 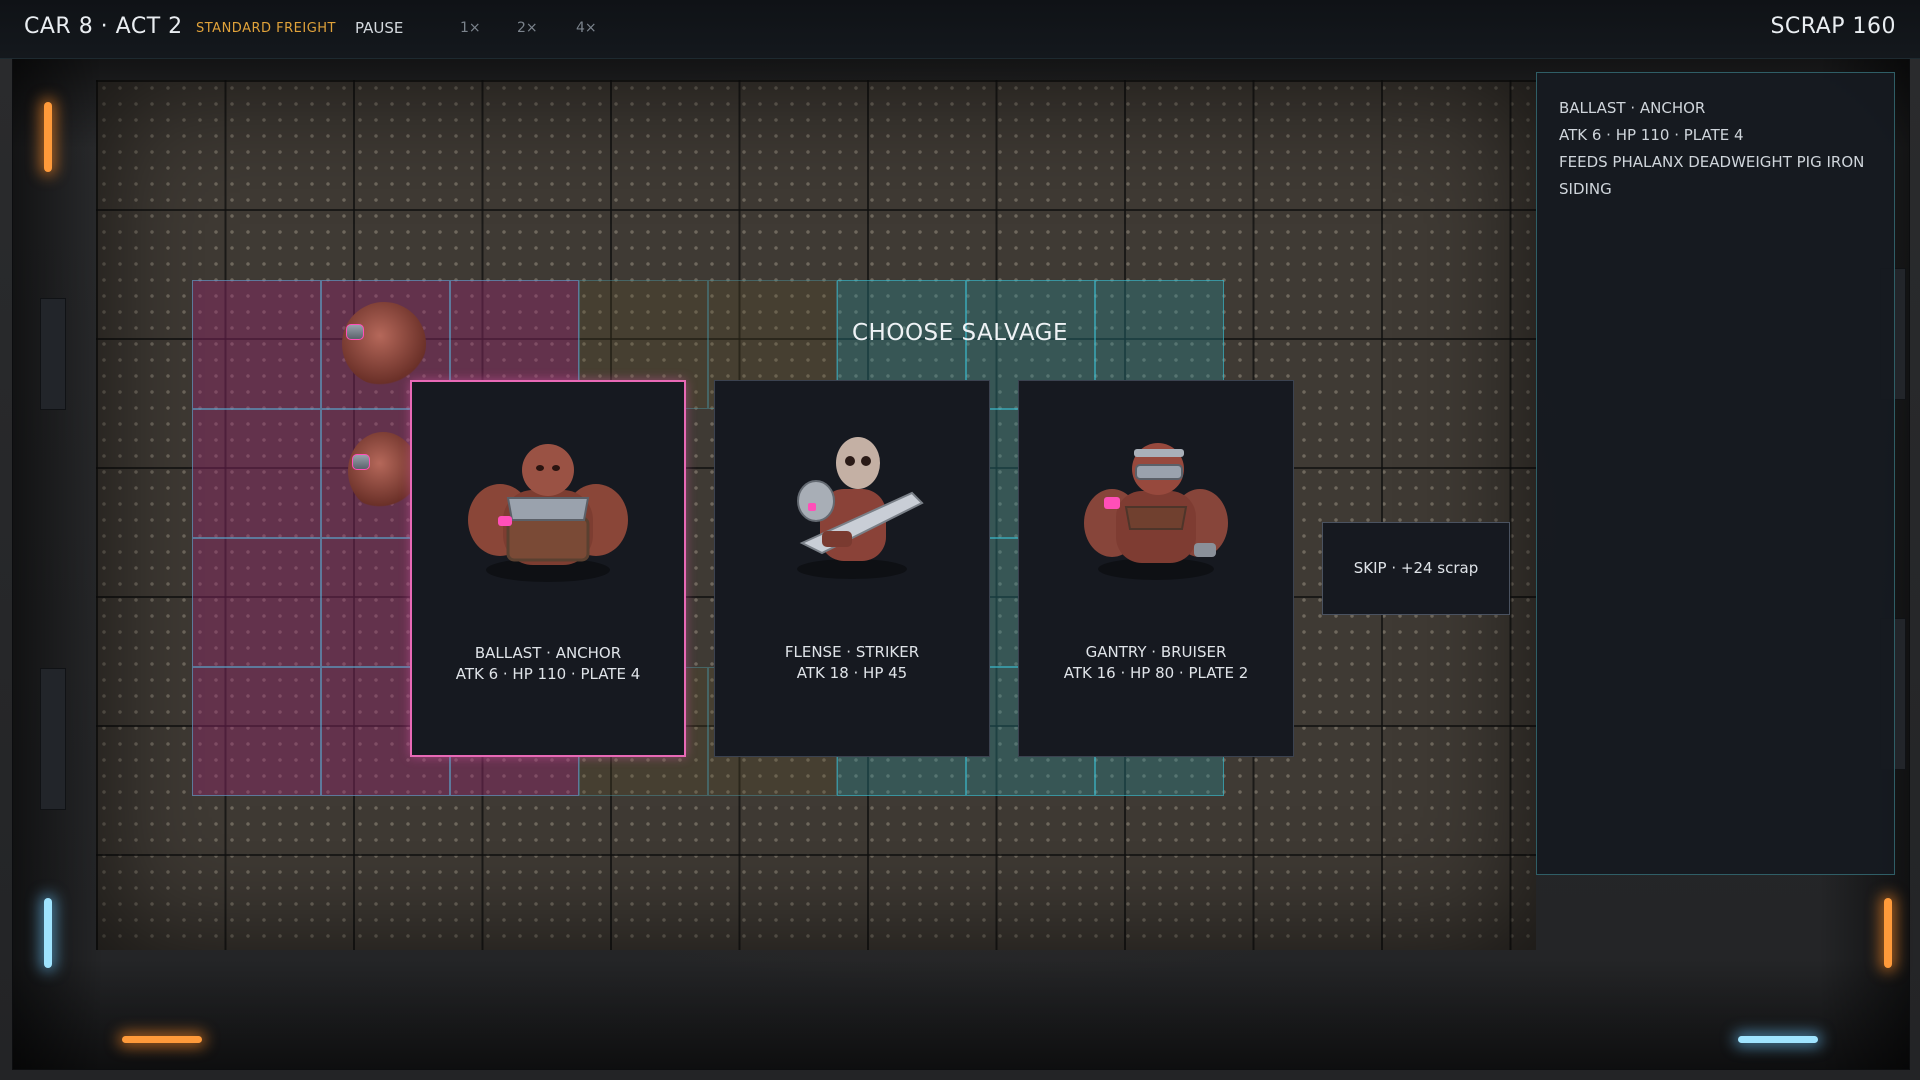 I want to click on placed-unit-bruiser, so click(x=384, y=344).